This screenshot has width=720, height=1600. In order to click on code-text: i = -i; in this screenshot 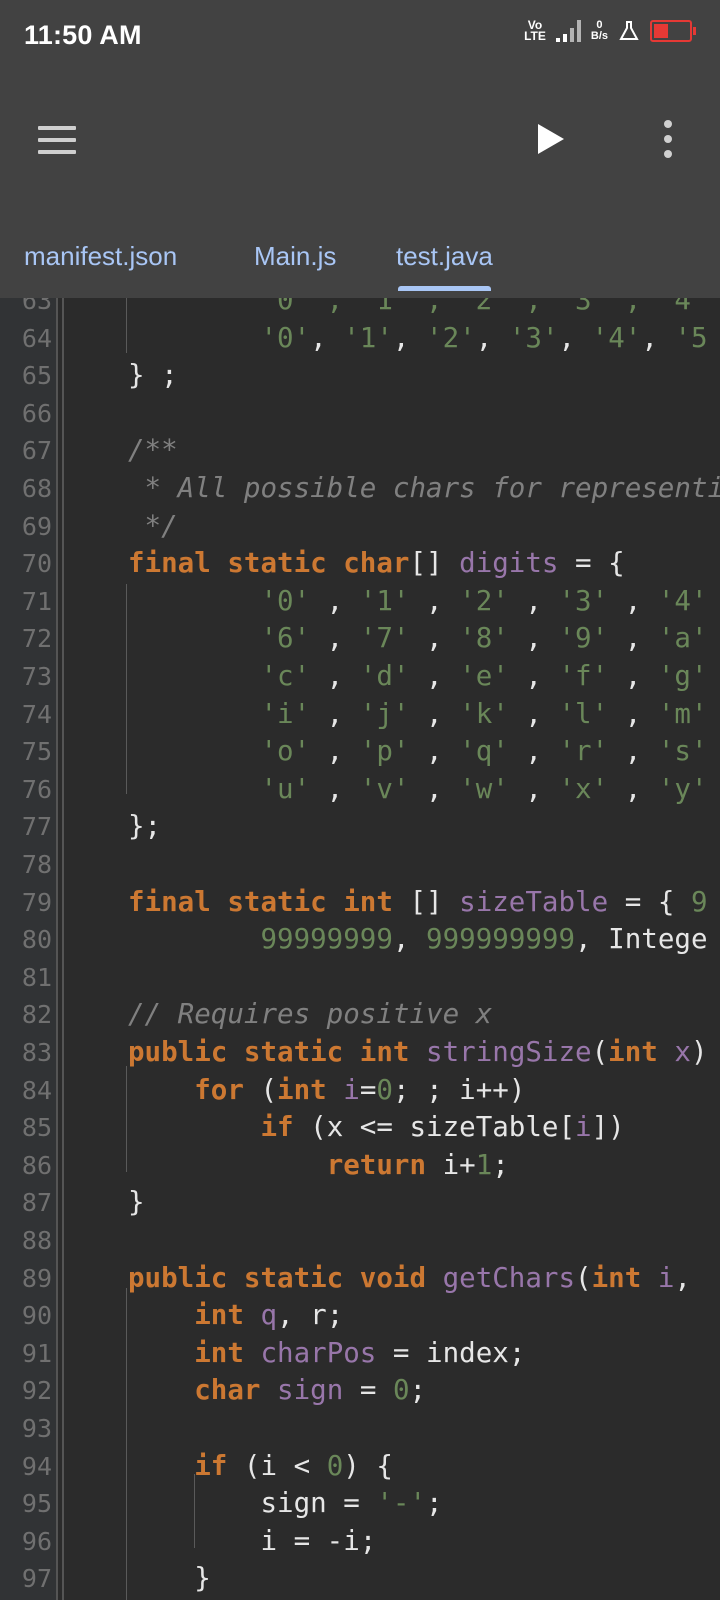, I will do `click(252, 1540)`.